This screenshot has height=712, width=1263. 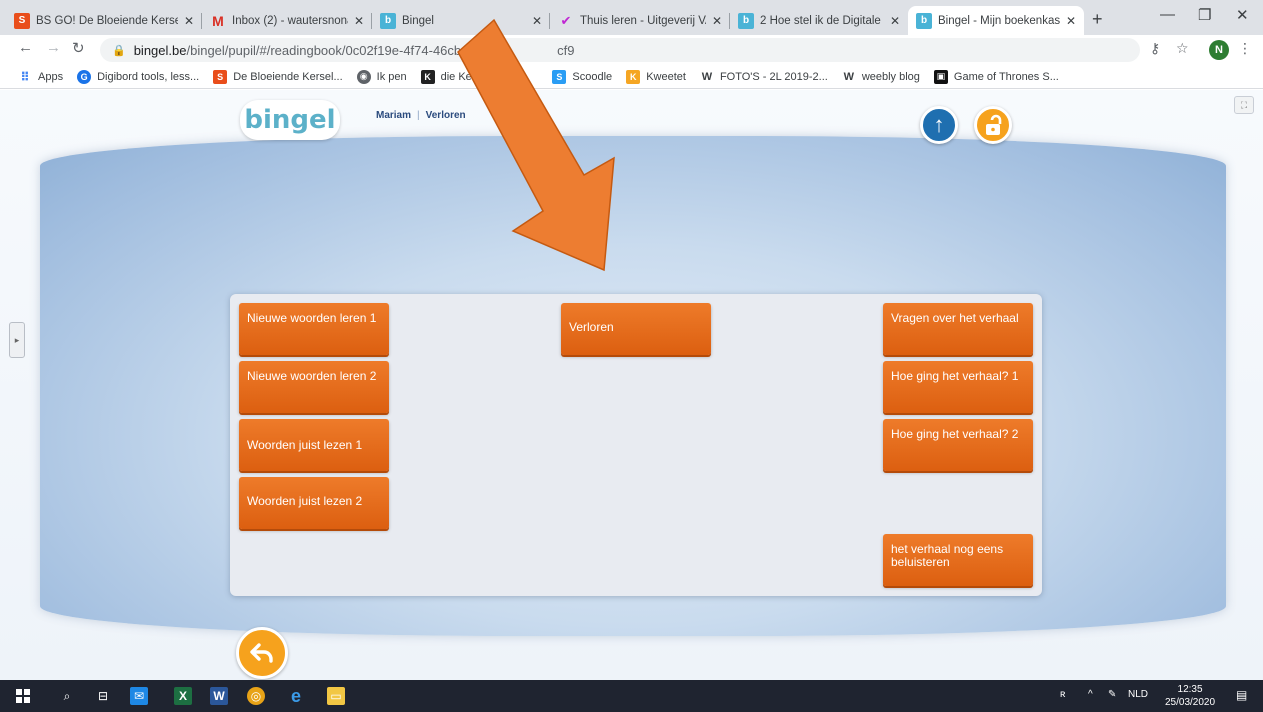 I want to click on tab-smartschool: S BS GO! De Bloeiende Kersela ✕, so click(x=104, y=20).